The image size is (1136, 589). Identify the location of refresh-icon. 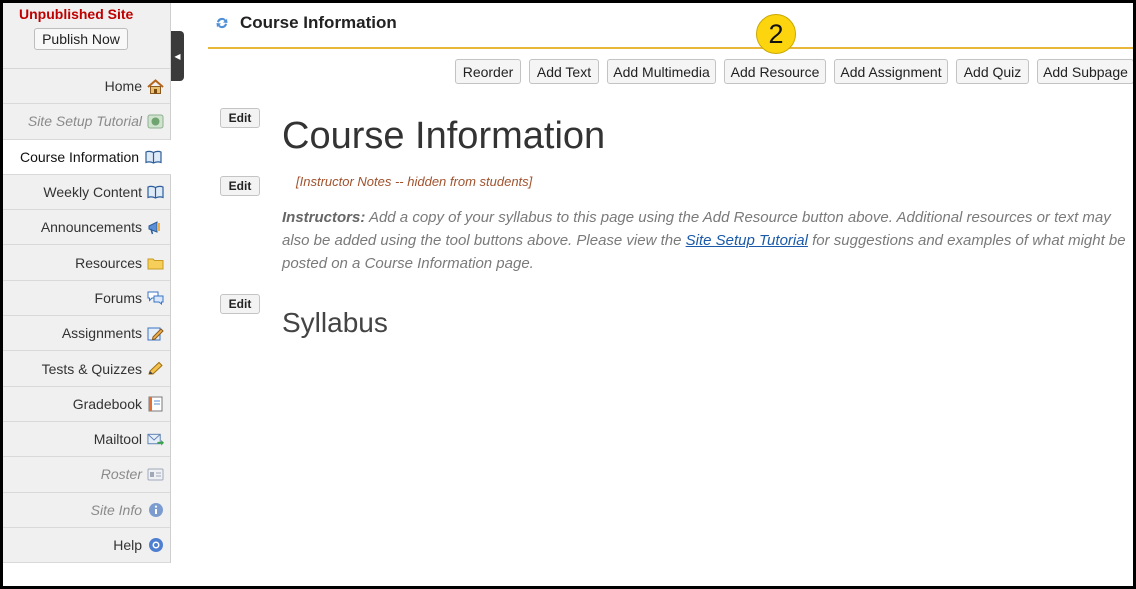
(222, 25).